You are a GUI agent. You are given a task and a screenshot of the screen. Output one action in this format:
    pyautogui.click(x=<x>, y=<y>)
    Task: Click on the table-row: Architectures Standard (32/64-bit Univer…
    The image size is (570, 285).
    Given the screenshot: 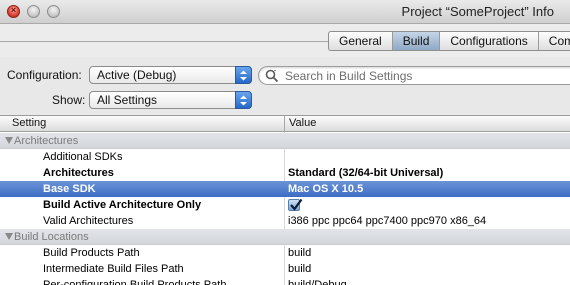 What is the action you would take?
    pyautogui.click(x=285, y=173)
    